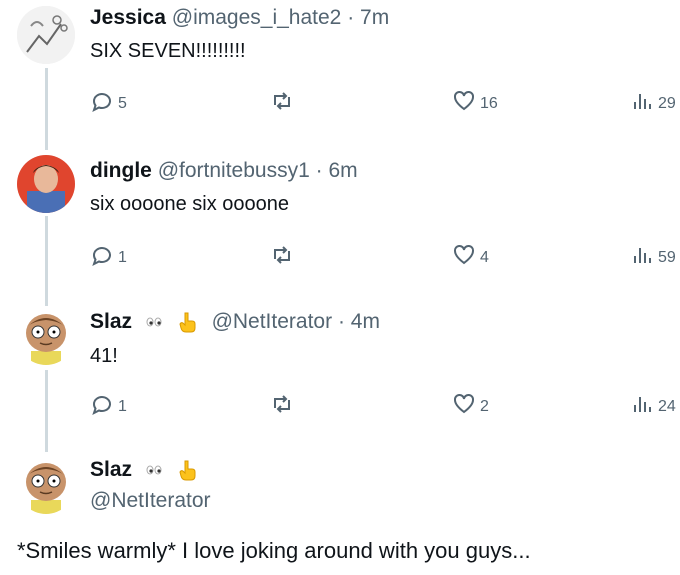  I want to click on like-count: 2, so click(484, 406).